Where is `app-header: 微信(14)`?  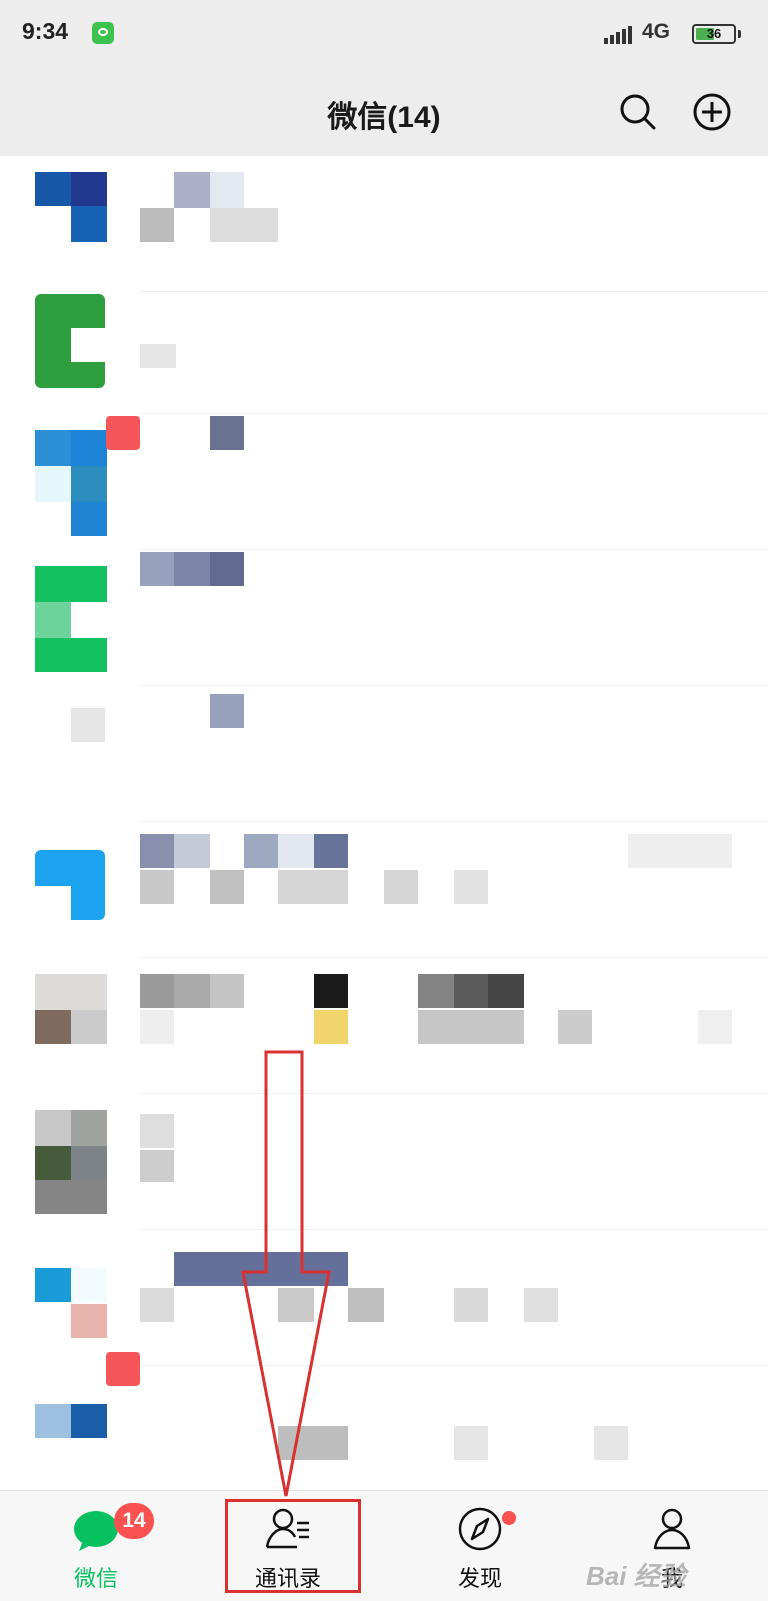
app-header: 微信(14) is located at coordinates (384, 112).